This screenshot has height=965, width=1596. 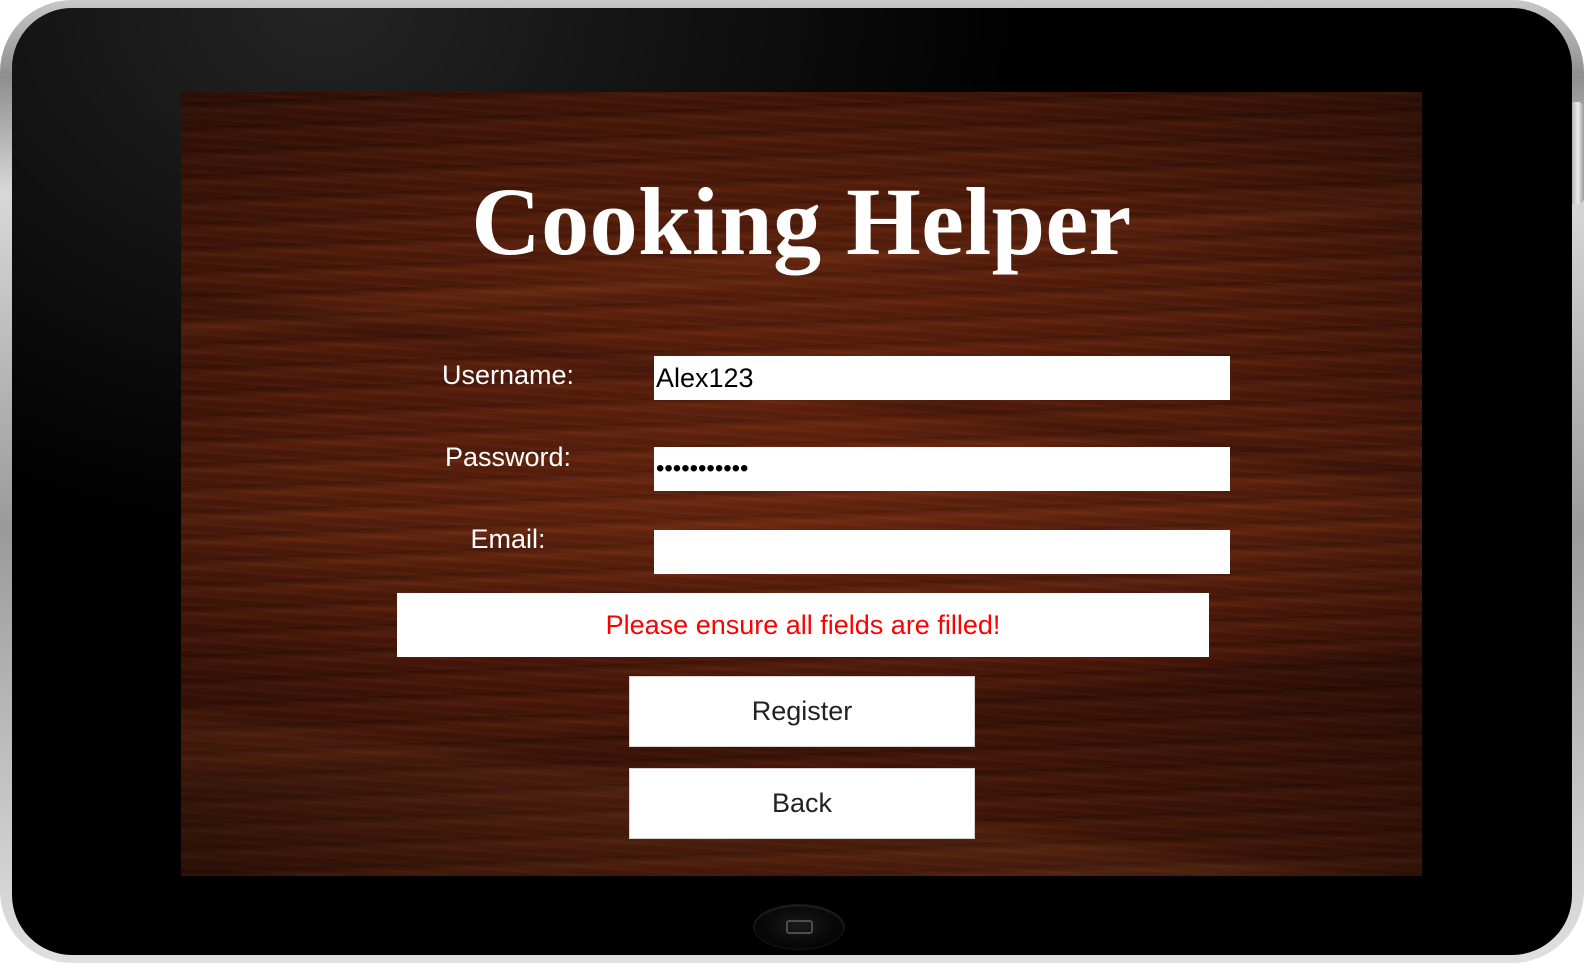 What do you see at coordinates (1578, 173) in the screenshot?
I see `power-button` at bounding box center [1578, 173].